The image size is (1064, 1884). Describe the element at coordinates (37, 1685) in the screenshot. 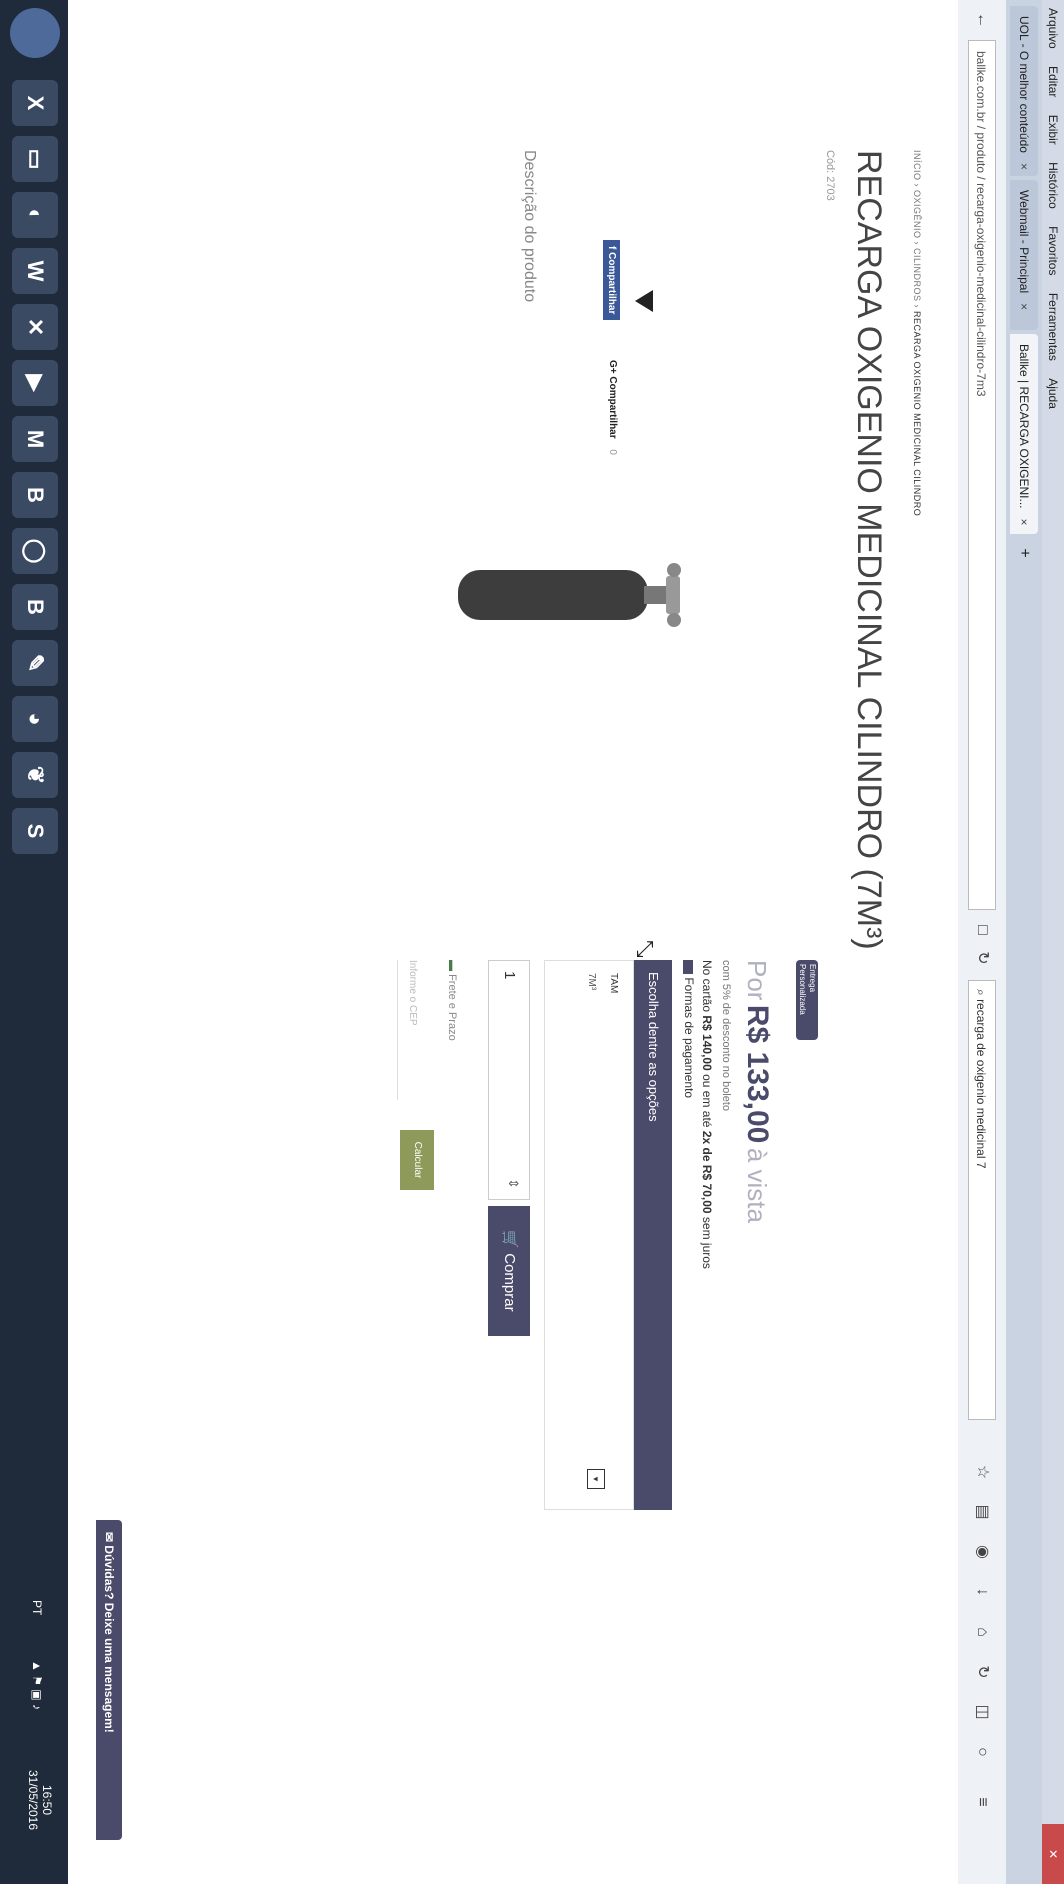

I see `tray-icons: ▲ ⚑ ▣ ♪` at that location.